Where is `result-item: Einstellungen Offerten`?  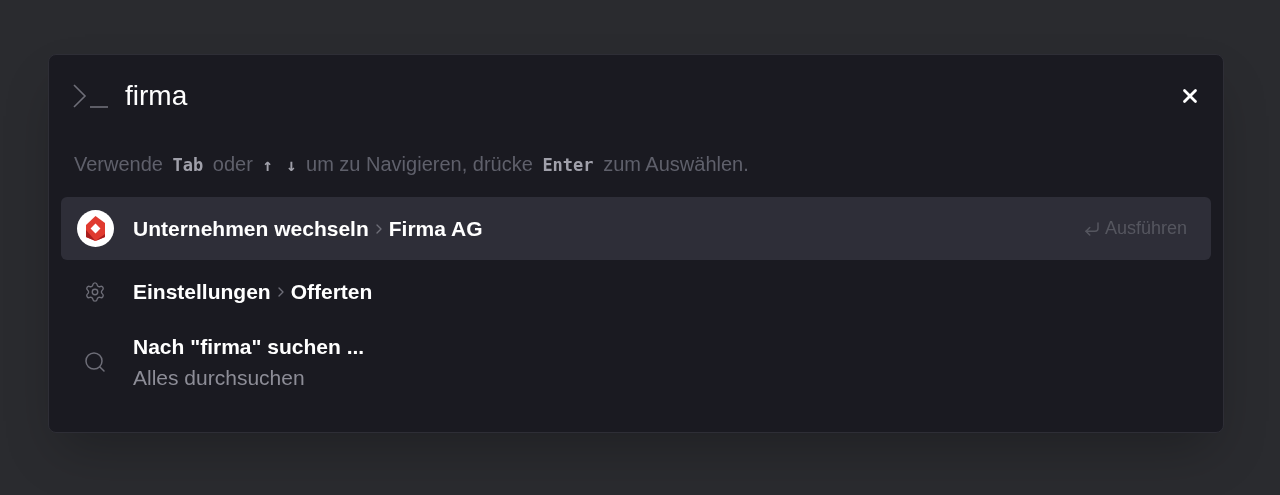 result-item: Einstellungen Offerten is located at coordinates (636, 291).